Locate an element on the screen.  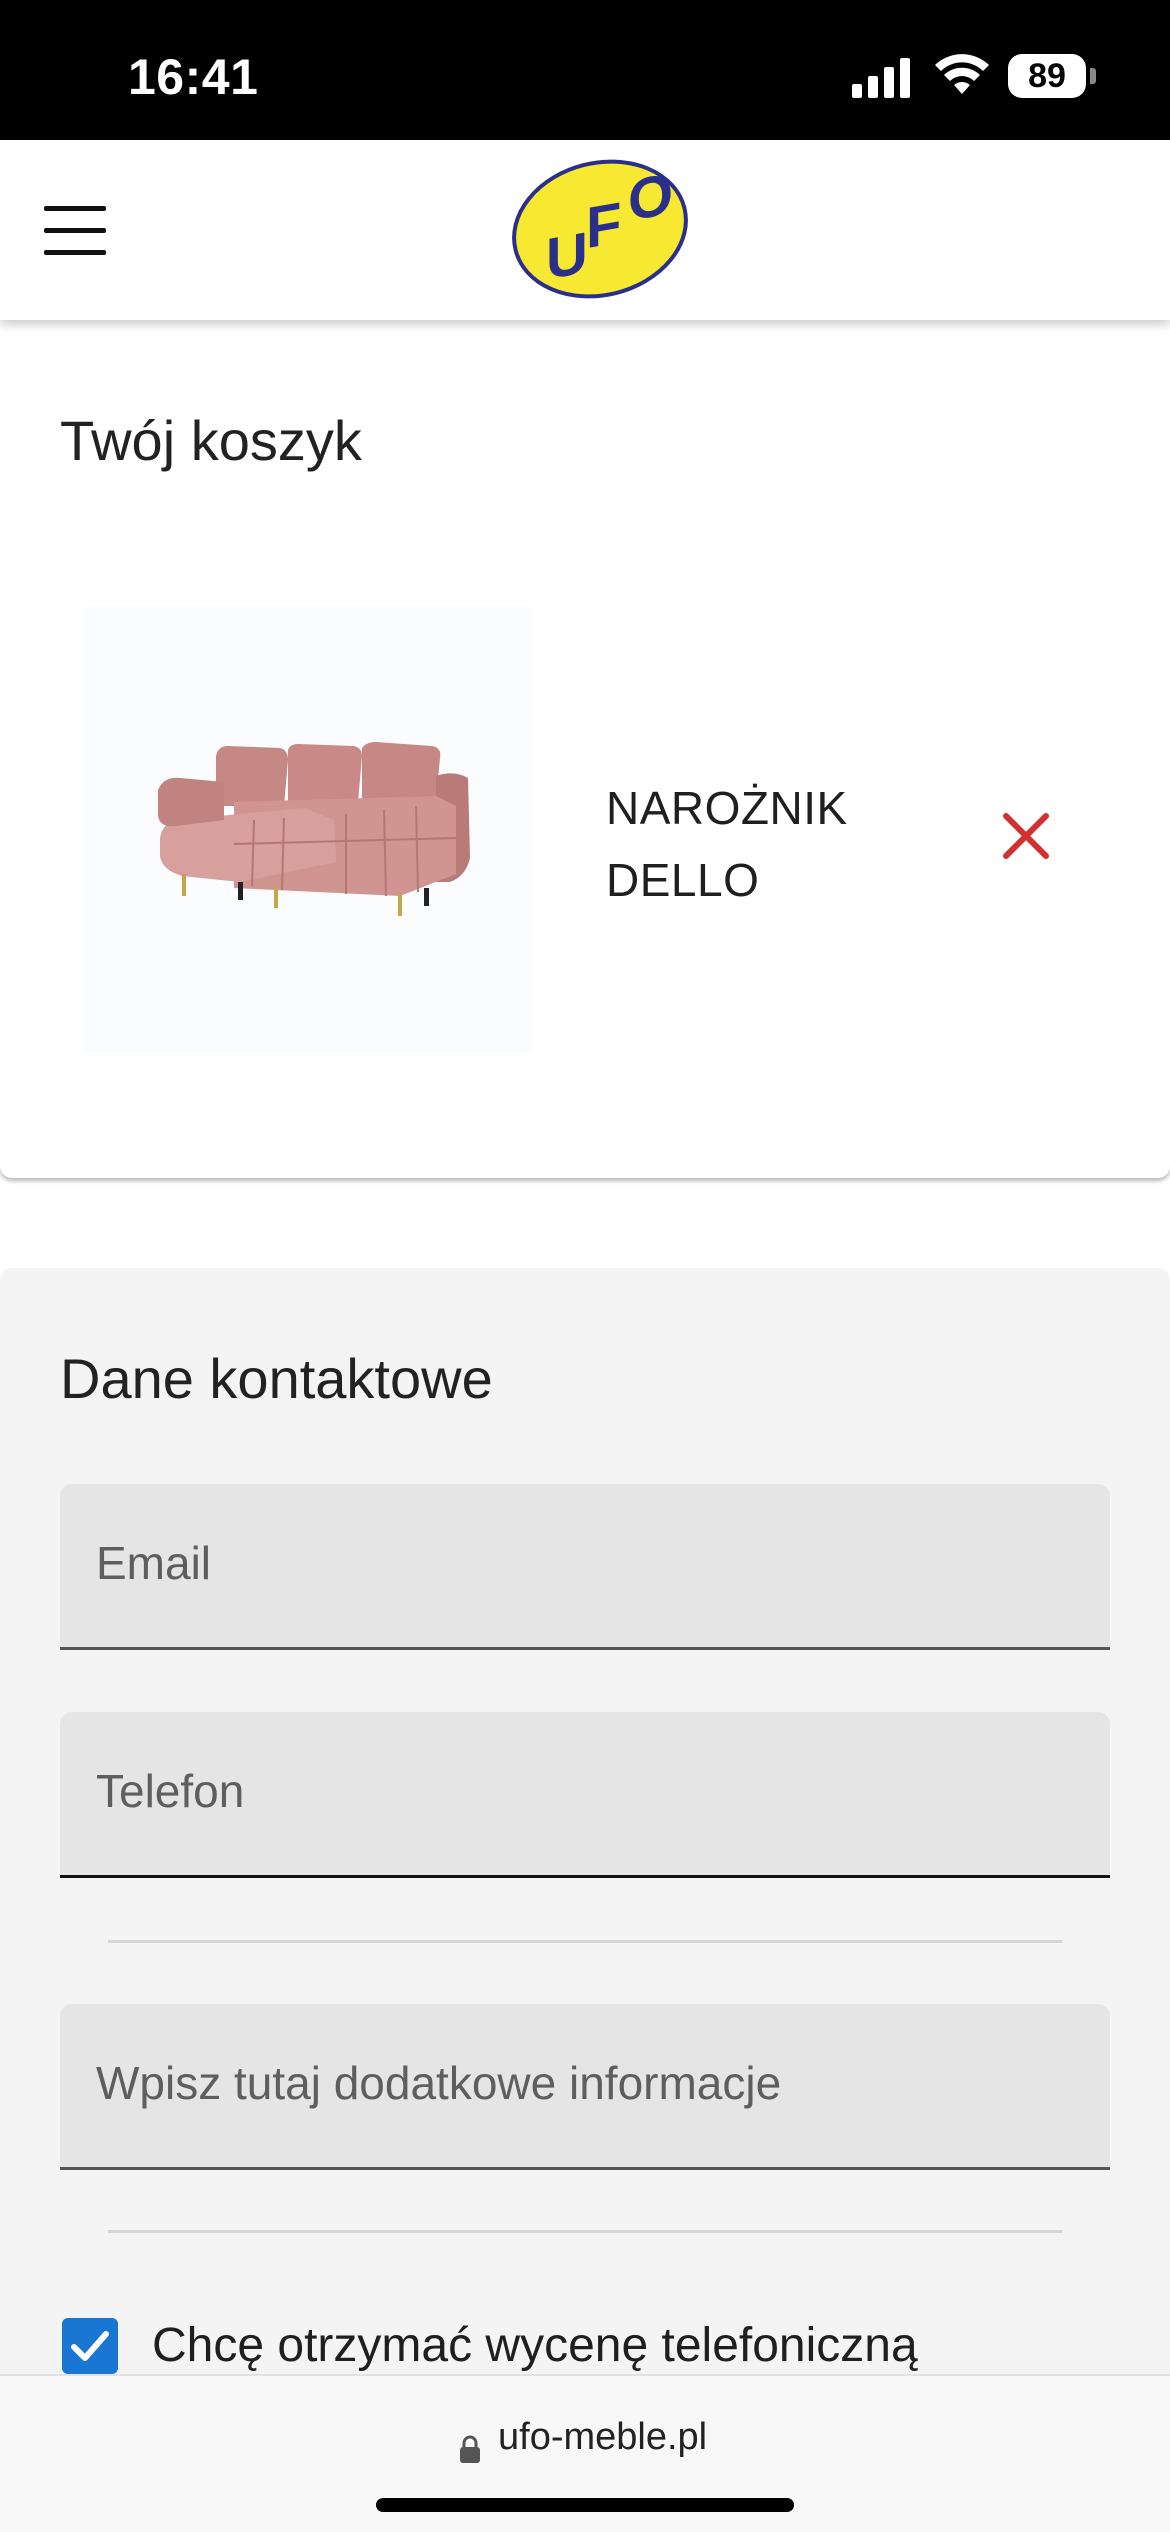
ufo-logo: U F O is located at coordinates (600, 229).